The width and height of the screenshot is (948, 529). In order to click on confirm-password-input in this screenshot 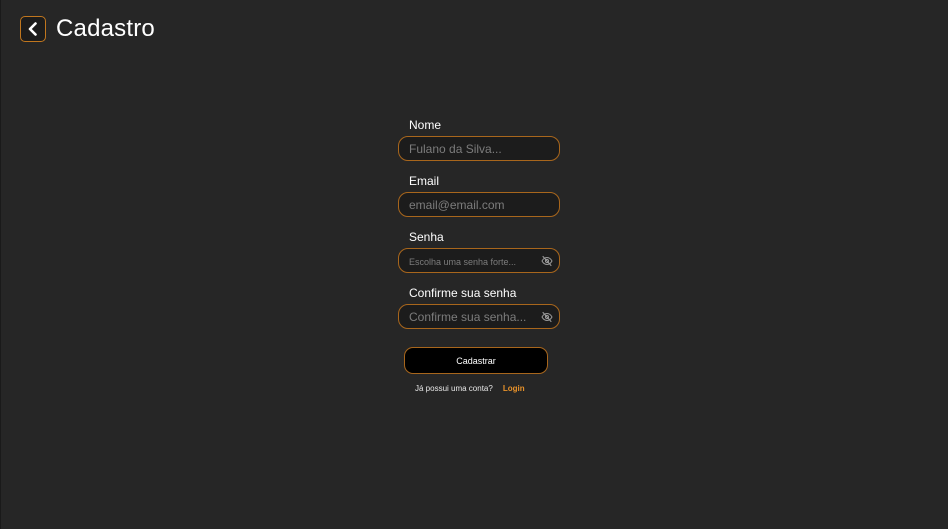, I will do `click(479, 316)`.